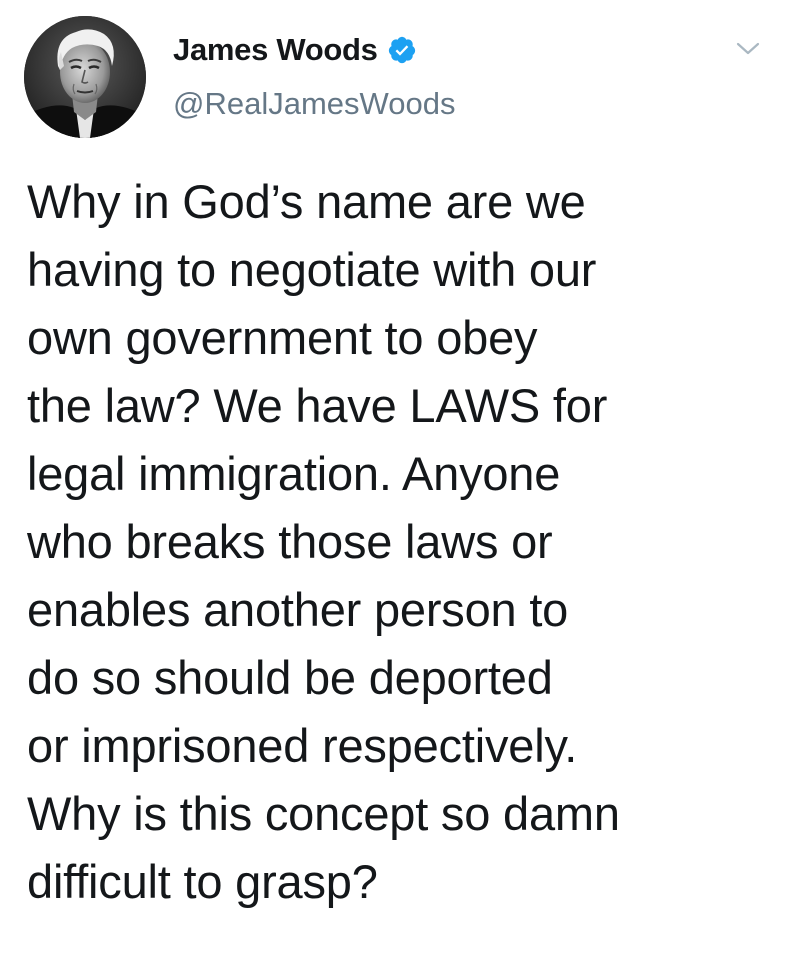 The width and height of the screenshot is (791, 960). I want to click on tweet-text-line: do so should be deported, so click(290, 677).